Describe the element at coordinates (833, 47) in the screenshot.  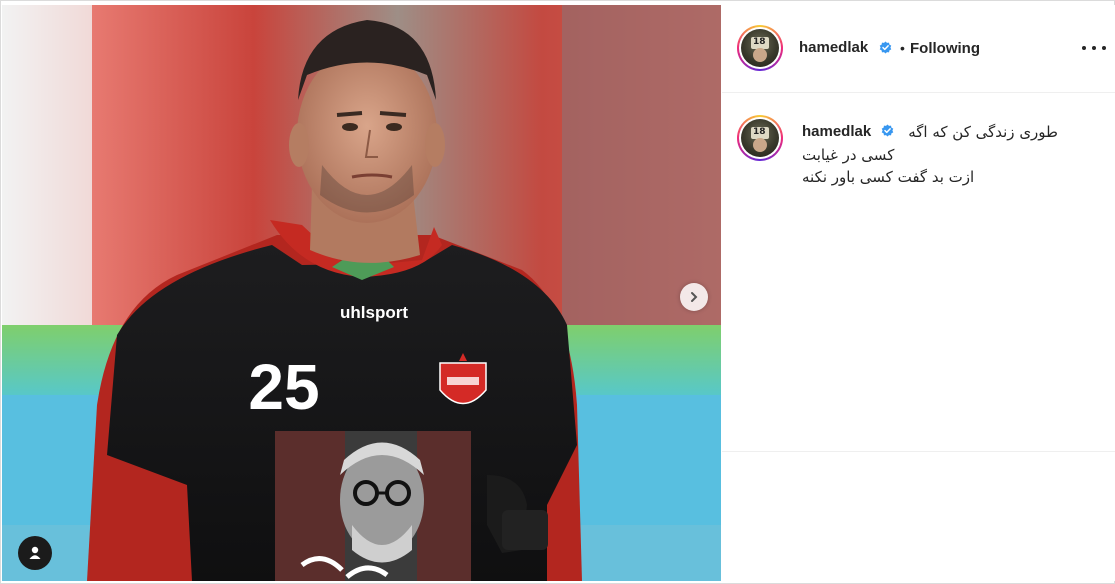
I see `header-username: hamedlak` at that location.